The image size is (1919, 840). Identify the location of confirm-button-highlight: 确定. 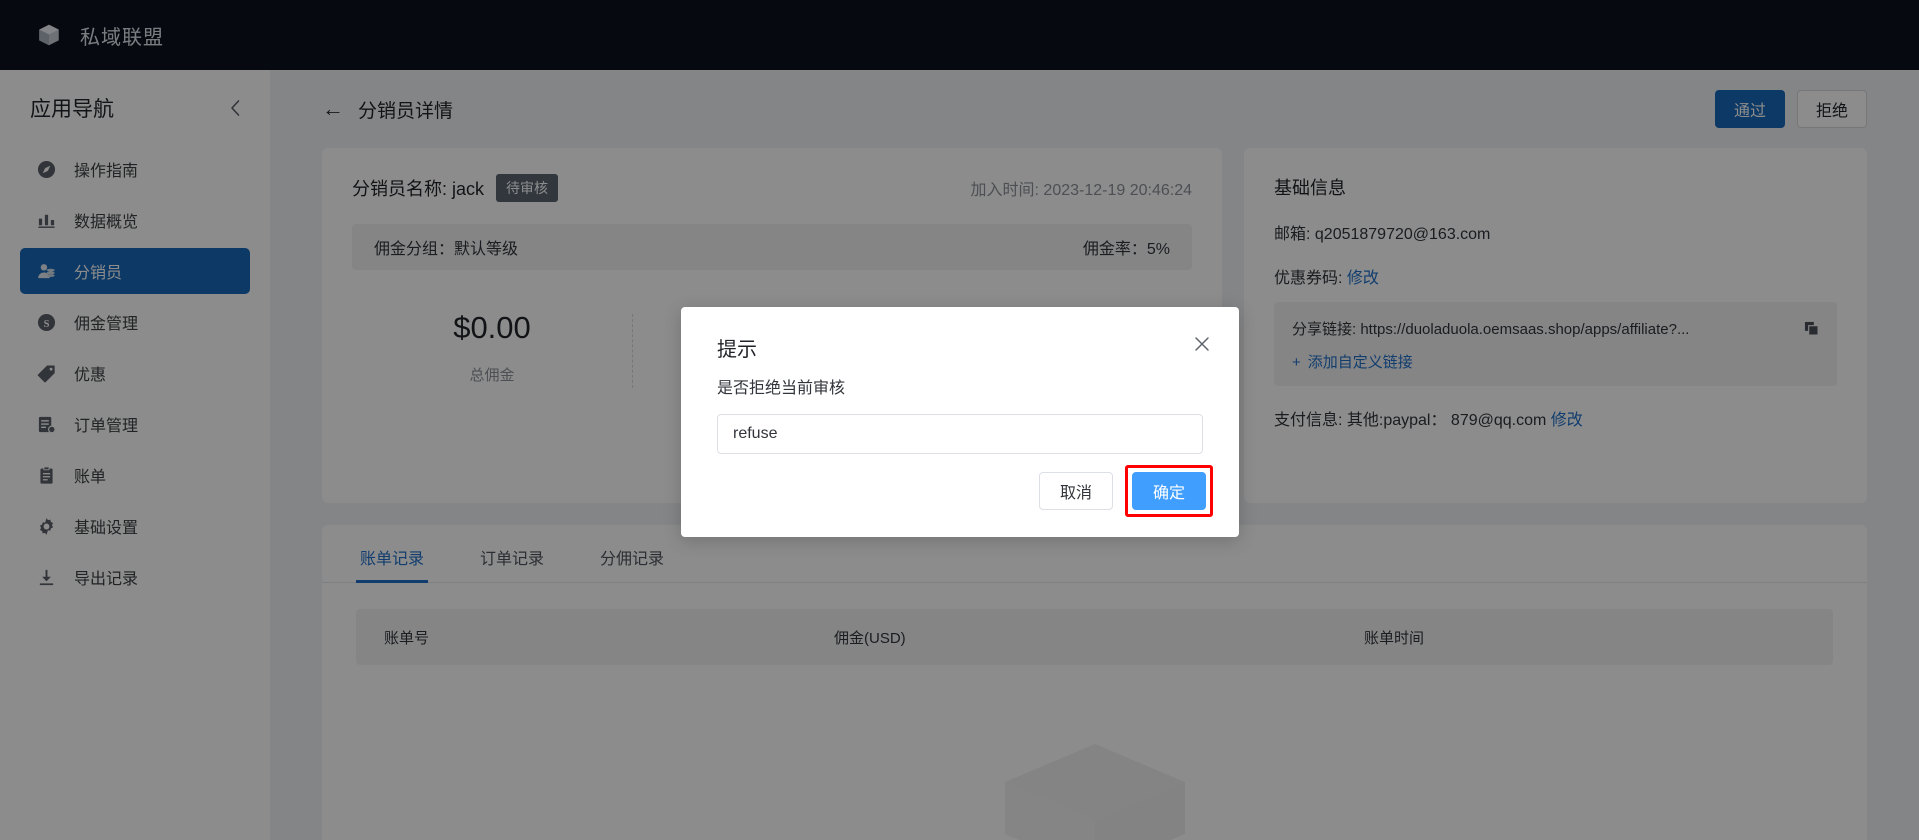
(1168, 491).